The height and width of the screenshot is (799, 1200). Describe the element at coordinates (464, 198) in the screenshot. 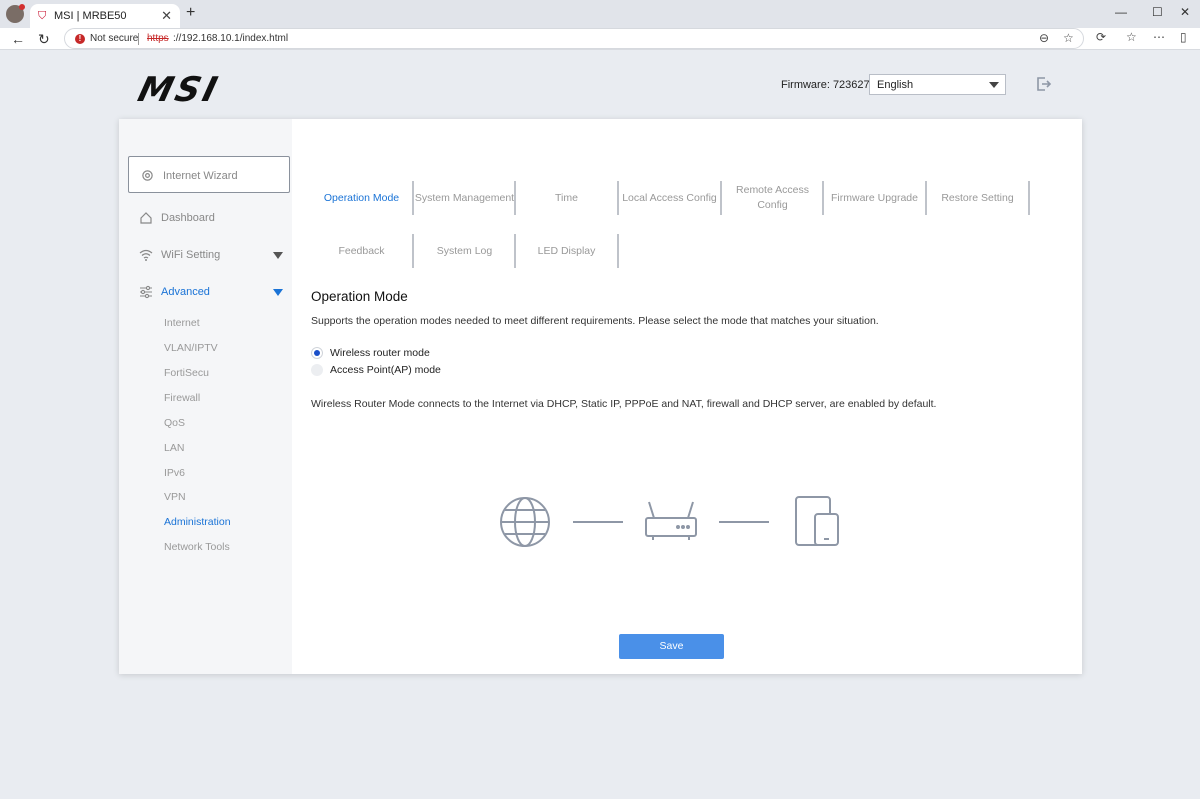

I see `tab-system-management: System Management` at that location.